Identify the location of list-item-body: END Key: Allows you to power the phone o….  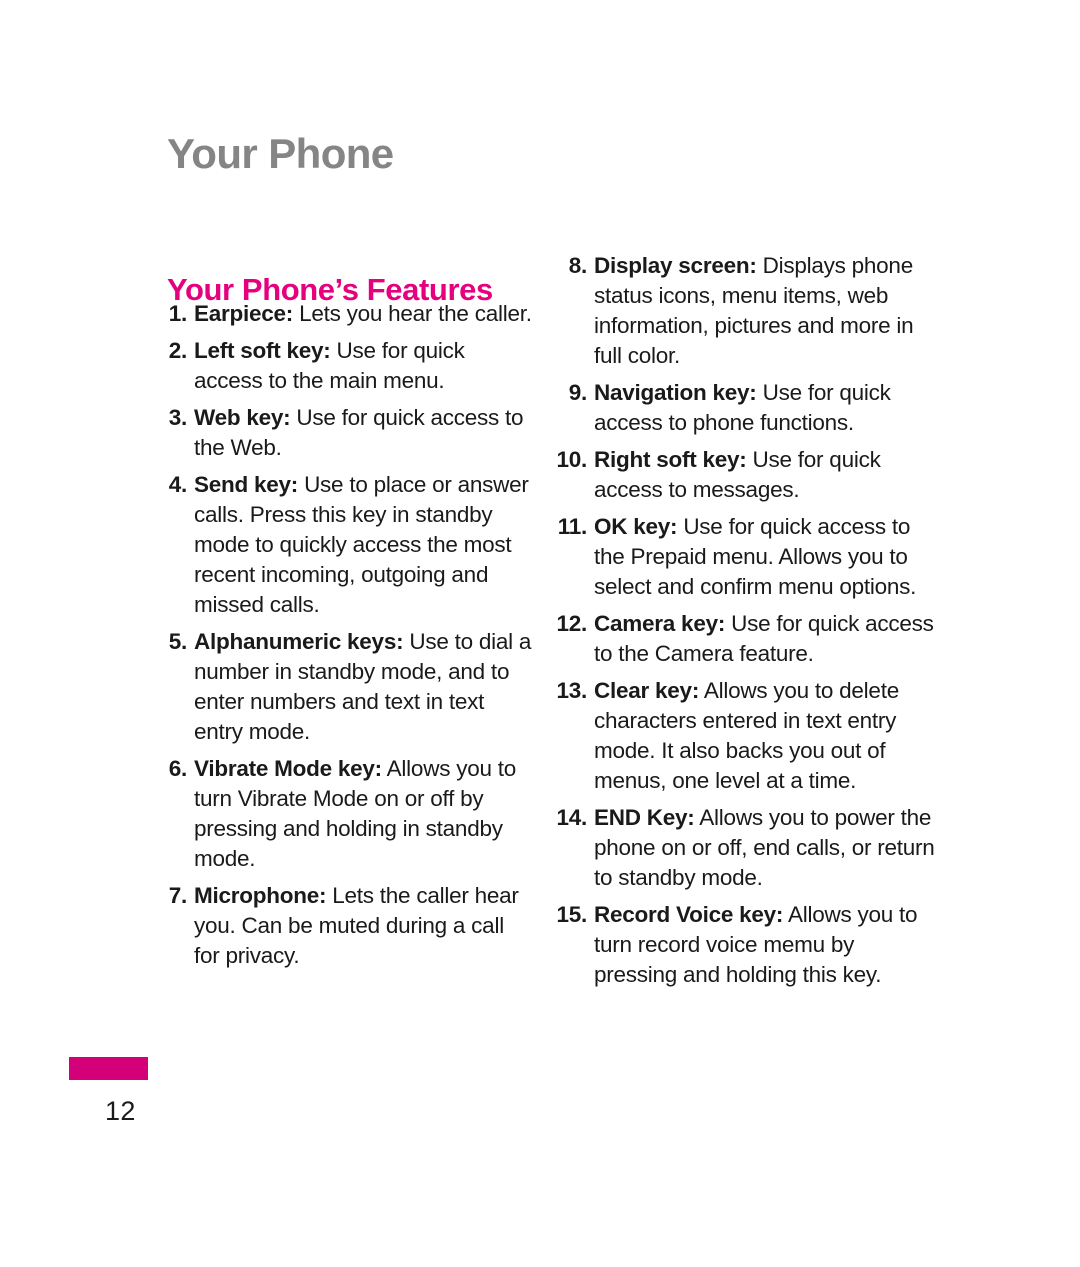
(766, 848).